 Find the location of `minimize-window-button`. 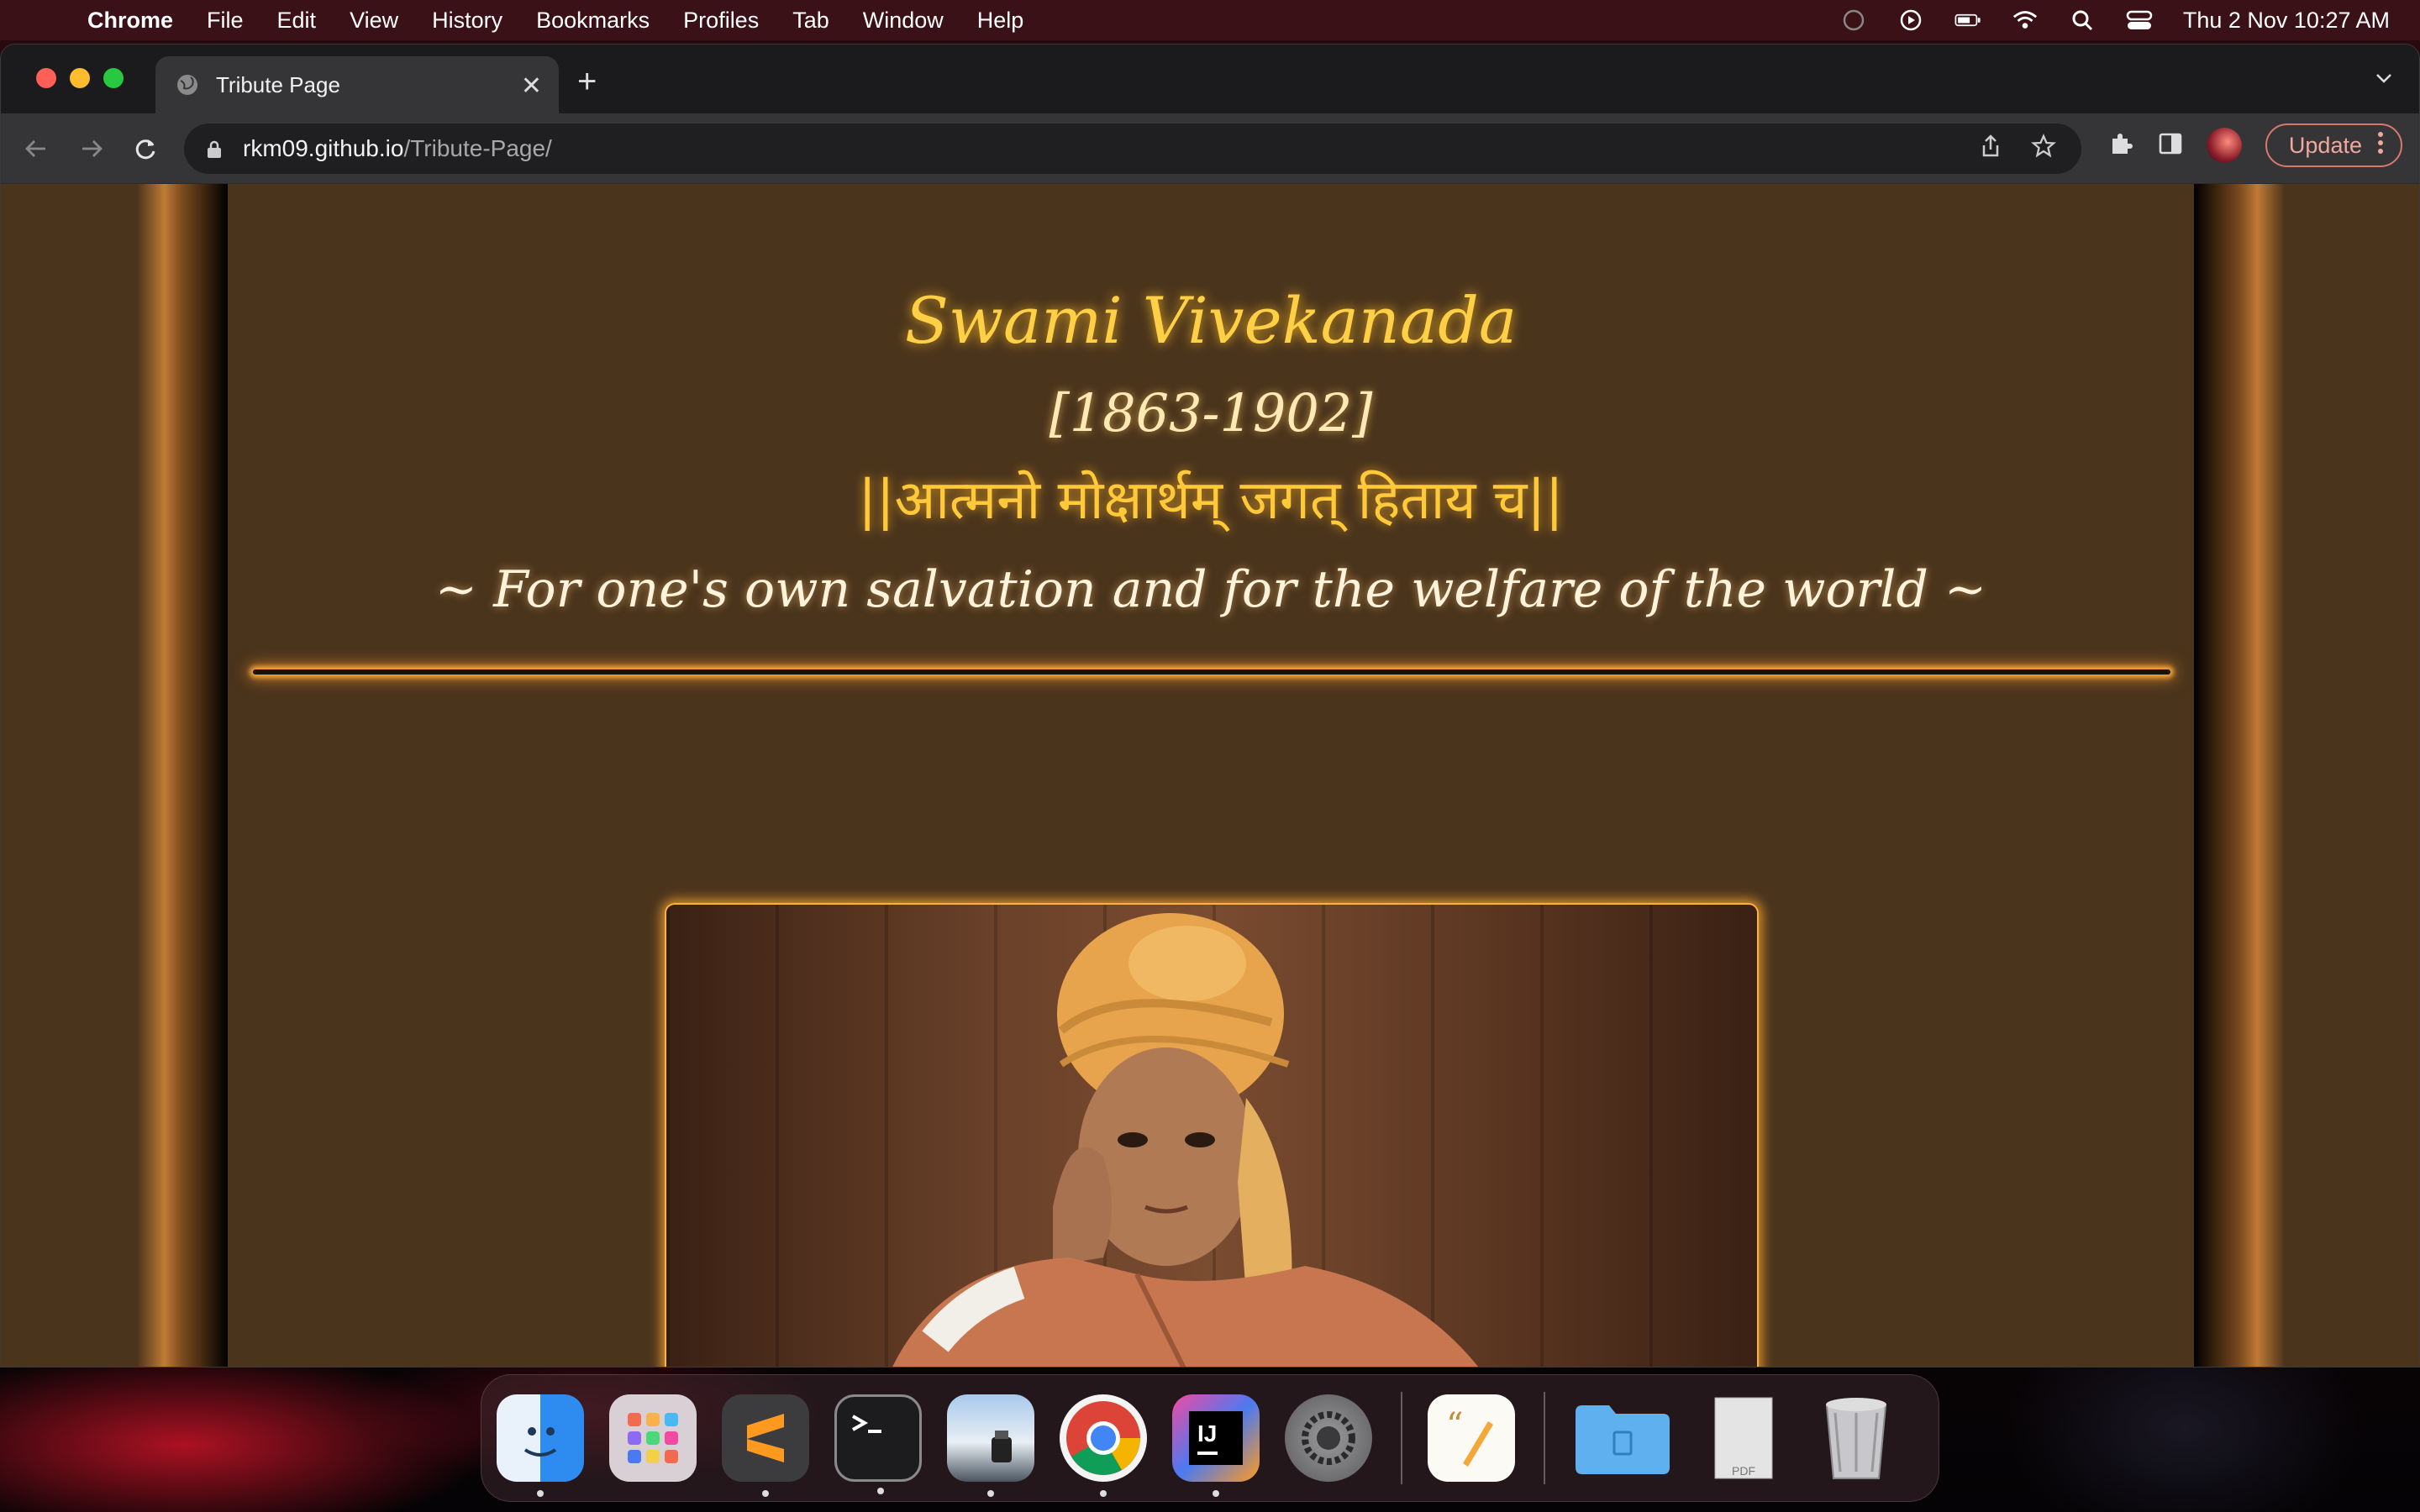

minimize-window-button is located at coordinates (80, 78).